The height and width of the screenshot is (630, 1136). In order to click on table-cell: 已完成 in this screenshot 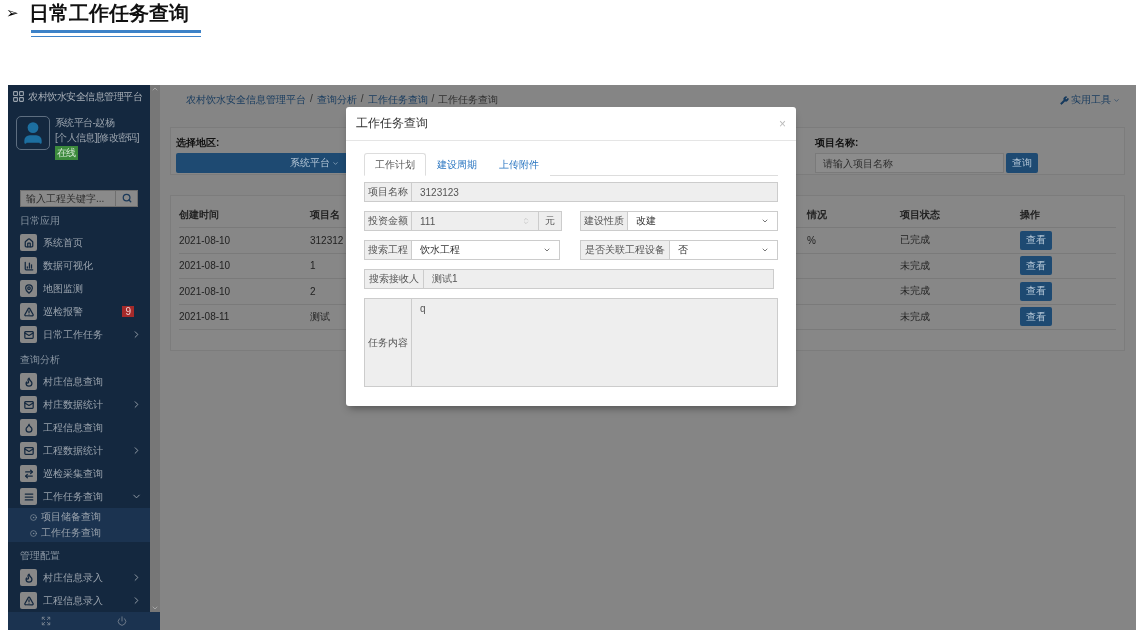, I will do `click(915, 240)`.